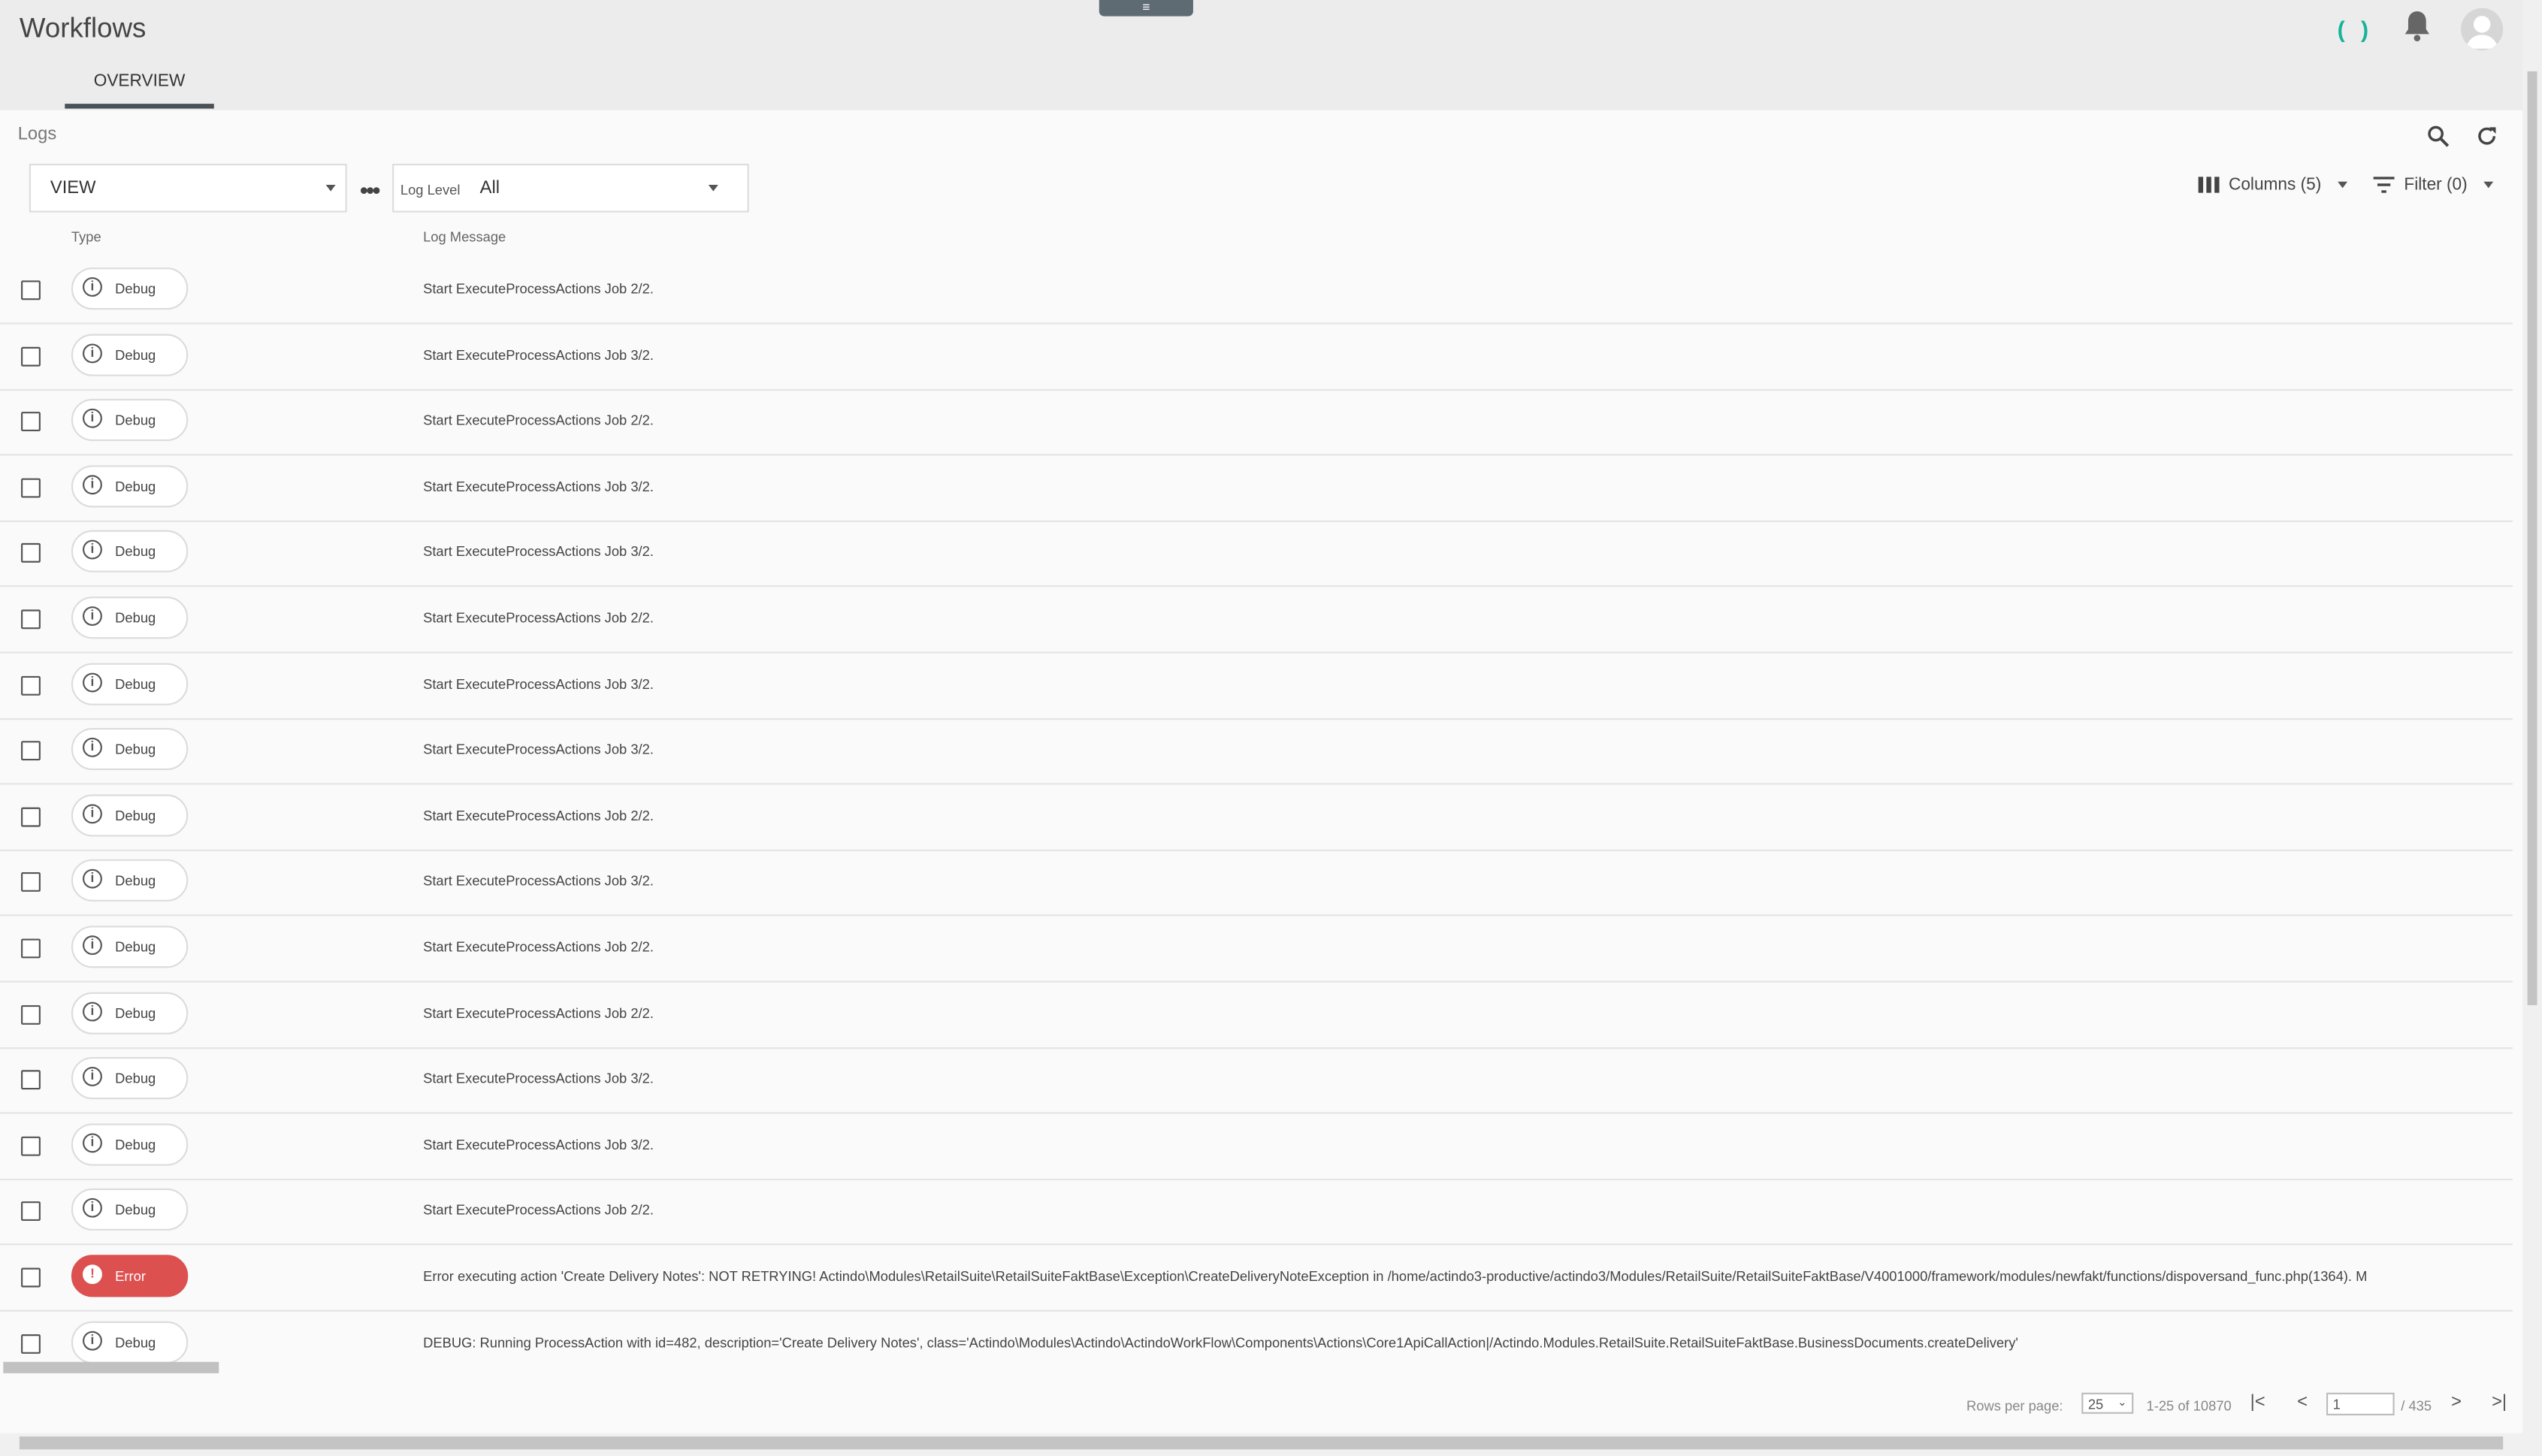 The image size is (2542, 1456). What do you see at coordinates (86, 236) in the screenshot?
I see `column-header-type: Type` at bounding box center [86, 236].